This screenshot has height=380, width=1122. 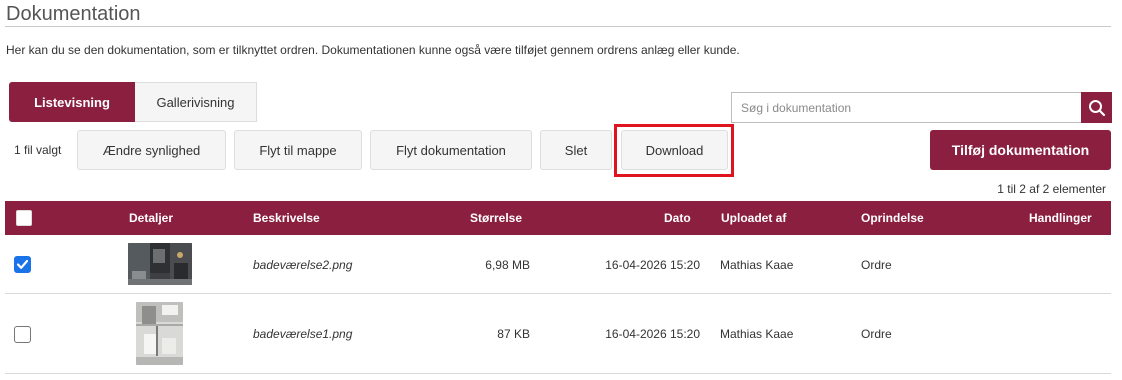 What do you see at coordinates (677, 218) in the screenshot?
I see `column-header-date: Dato` at bounding box center [677, 218].